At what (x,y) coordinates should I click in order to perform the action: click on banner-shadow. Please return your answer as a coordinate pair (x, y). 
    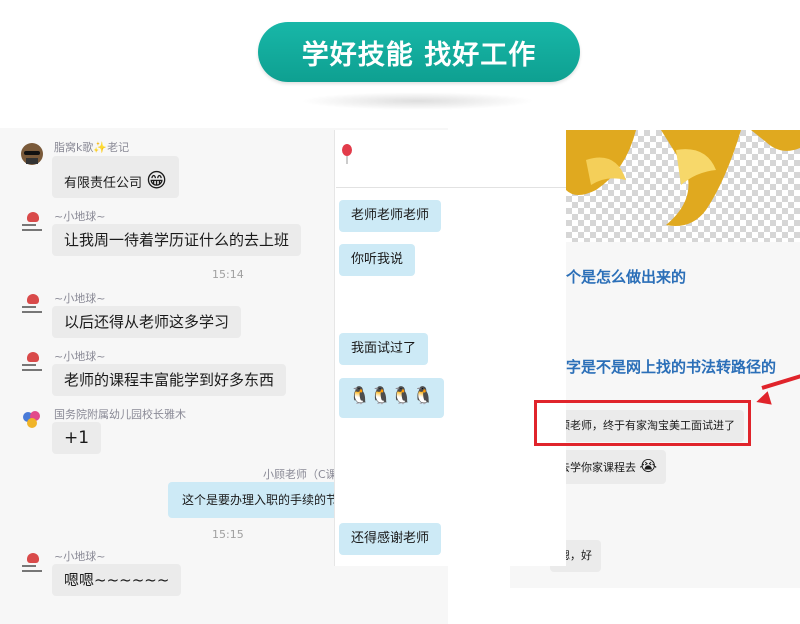
    Looking at the image, I should click on (417, 101).